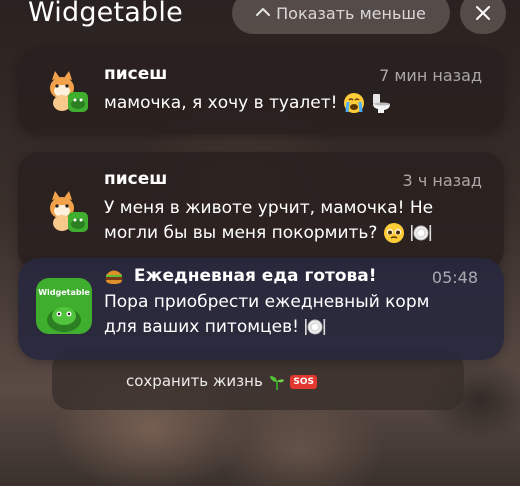 This screenshot has height=486, width=520. Describe the element at coordinates (114, 277) in the screenshot. I see `burger-icon` at that location.